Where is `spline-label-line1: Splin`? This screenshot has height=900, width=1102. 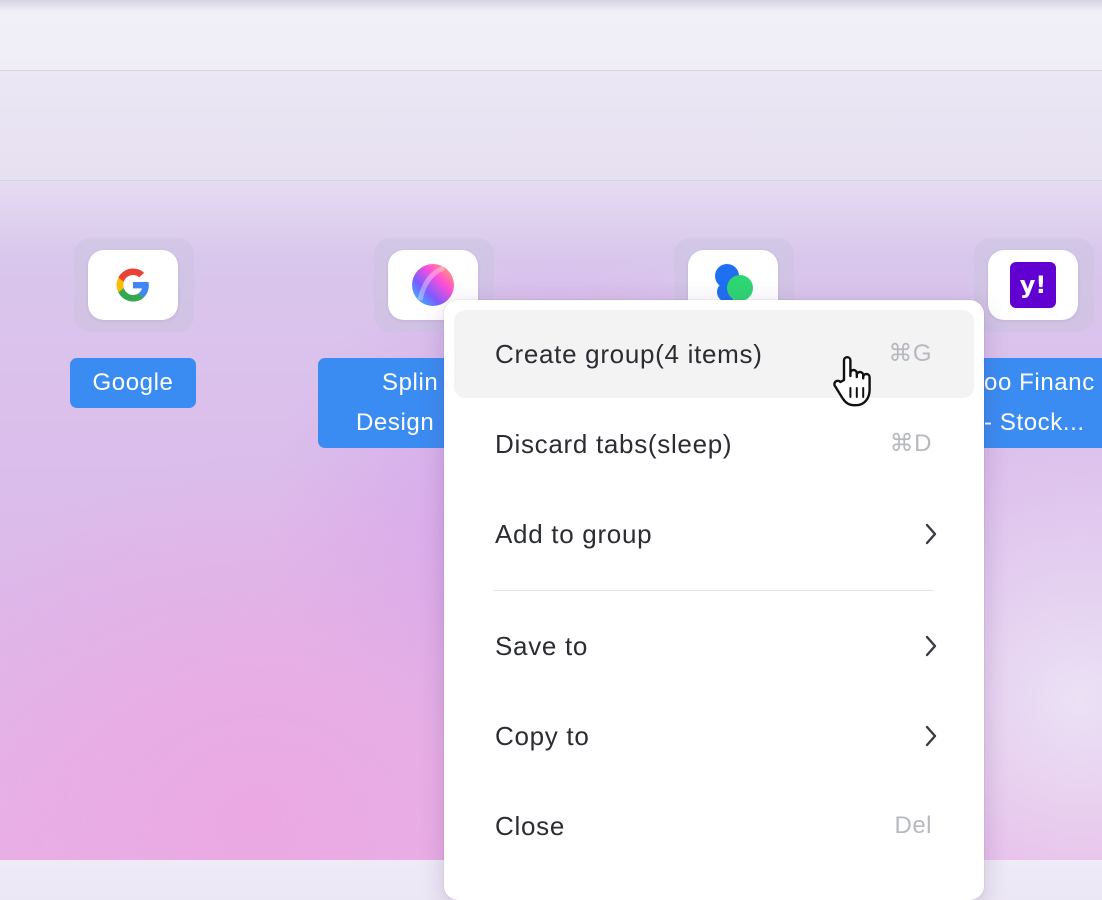 spline-label-line1: Splin is located at coordinates (410, 382).